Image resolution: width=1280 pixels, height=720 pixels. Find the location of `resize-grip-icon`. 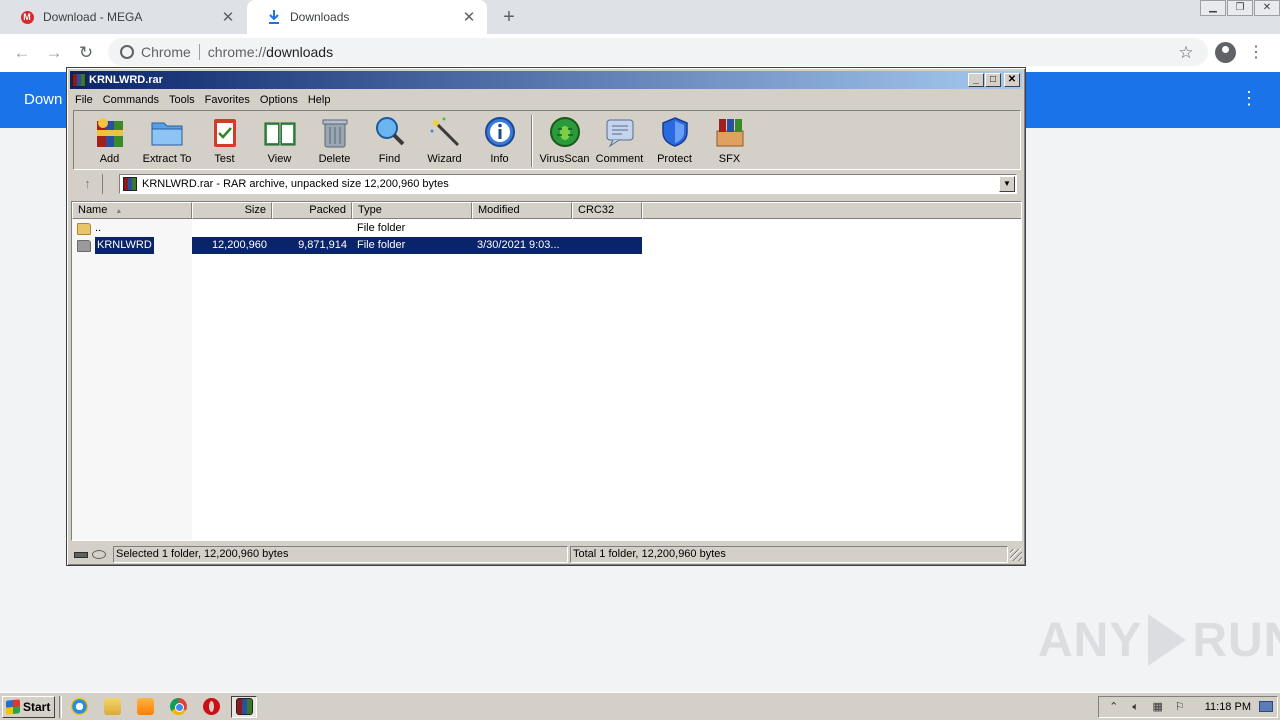

resize-grip-icon is located at coordinates (1016, 554).